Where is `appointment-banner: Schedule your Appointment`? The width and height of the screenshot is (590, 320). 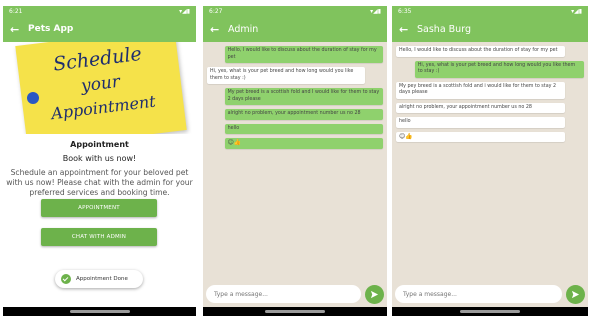
appointment-banner: Schedule your Appointment is located at coordinates (99, 88).